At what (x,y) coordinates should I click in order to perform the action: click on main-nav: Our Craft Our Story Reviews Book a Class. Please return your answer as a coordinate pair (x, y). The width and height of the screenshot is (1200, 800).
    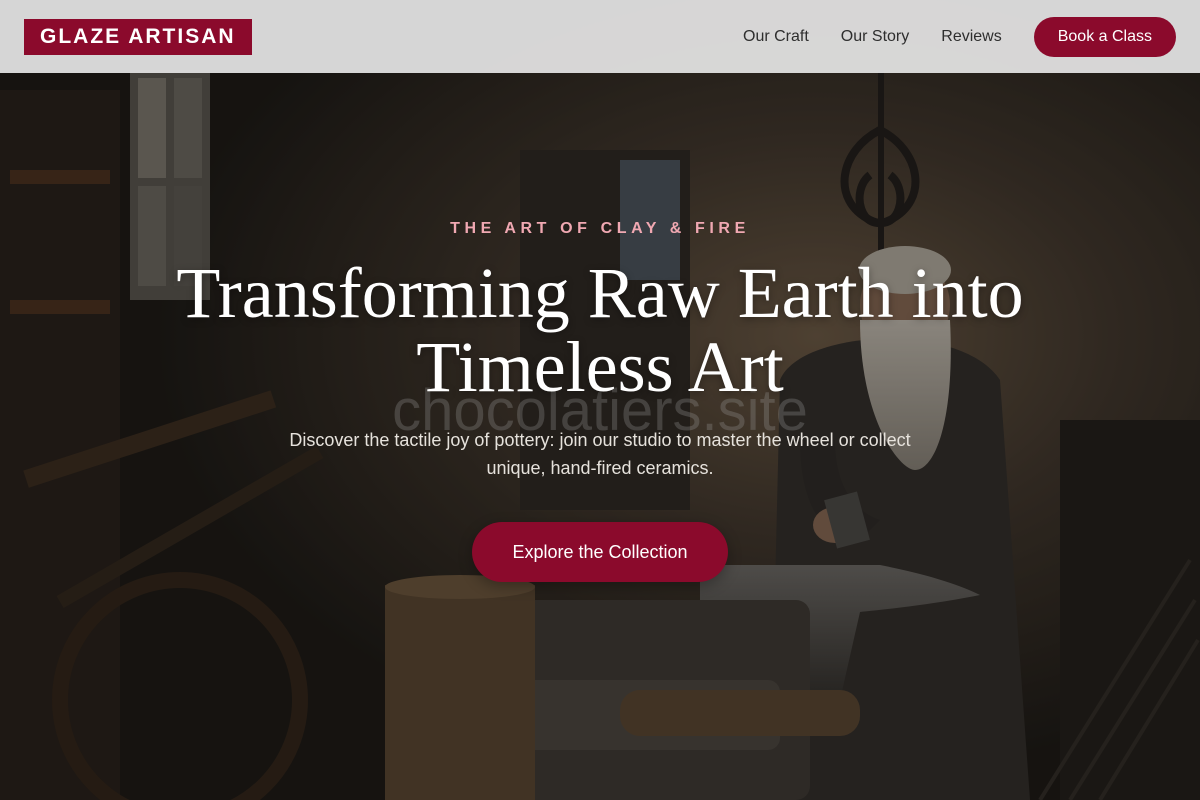
    Looking at the image, I should click on (943, 36).